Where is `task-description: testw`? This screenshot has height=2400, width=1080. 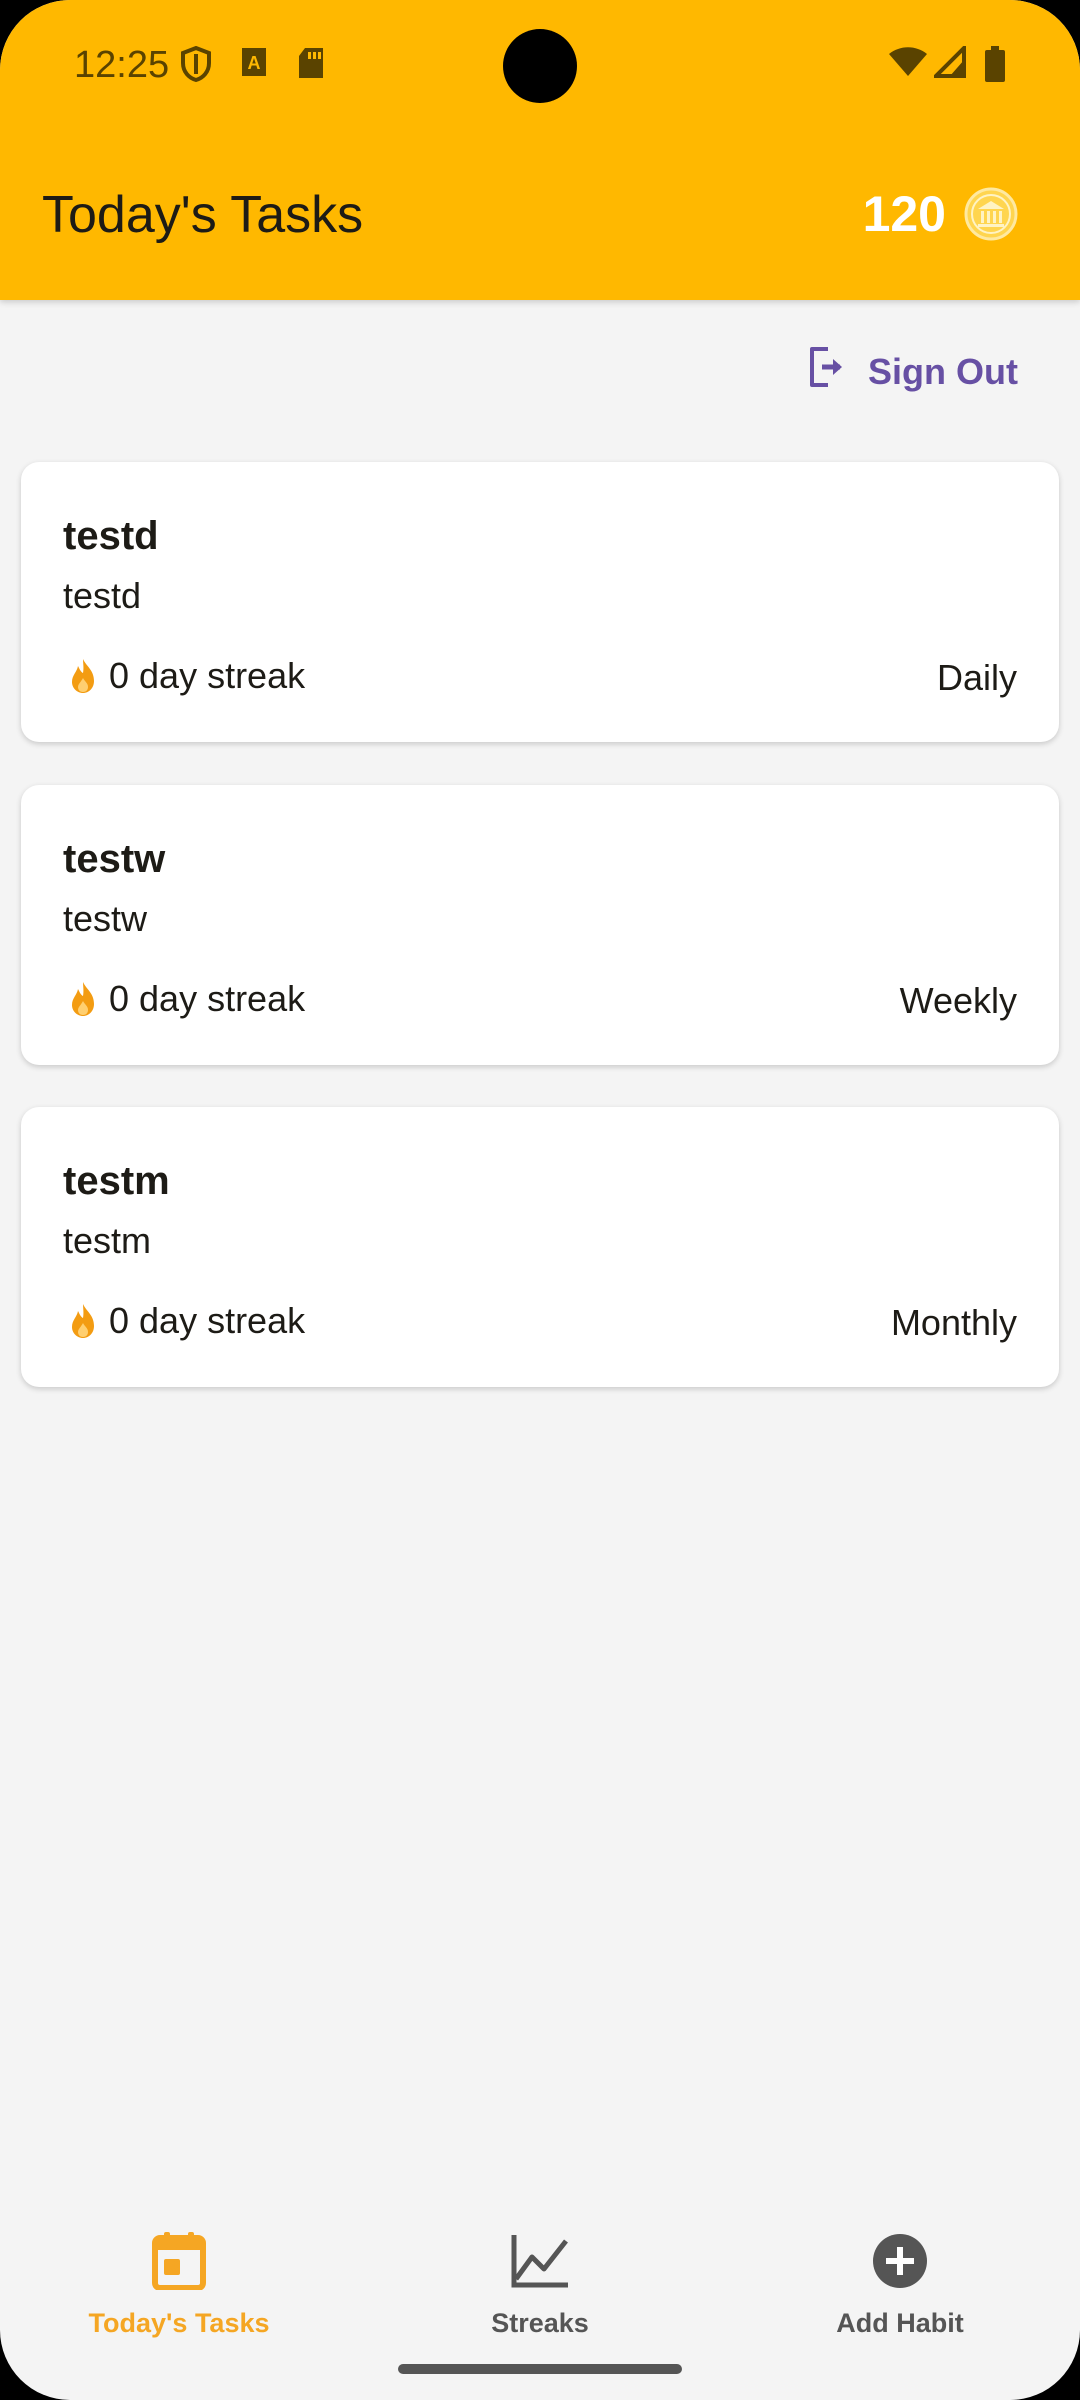
task-description: testw is located at coordinates (105, 918).